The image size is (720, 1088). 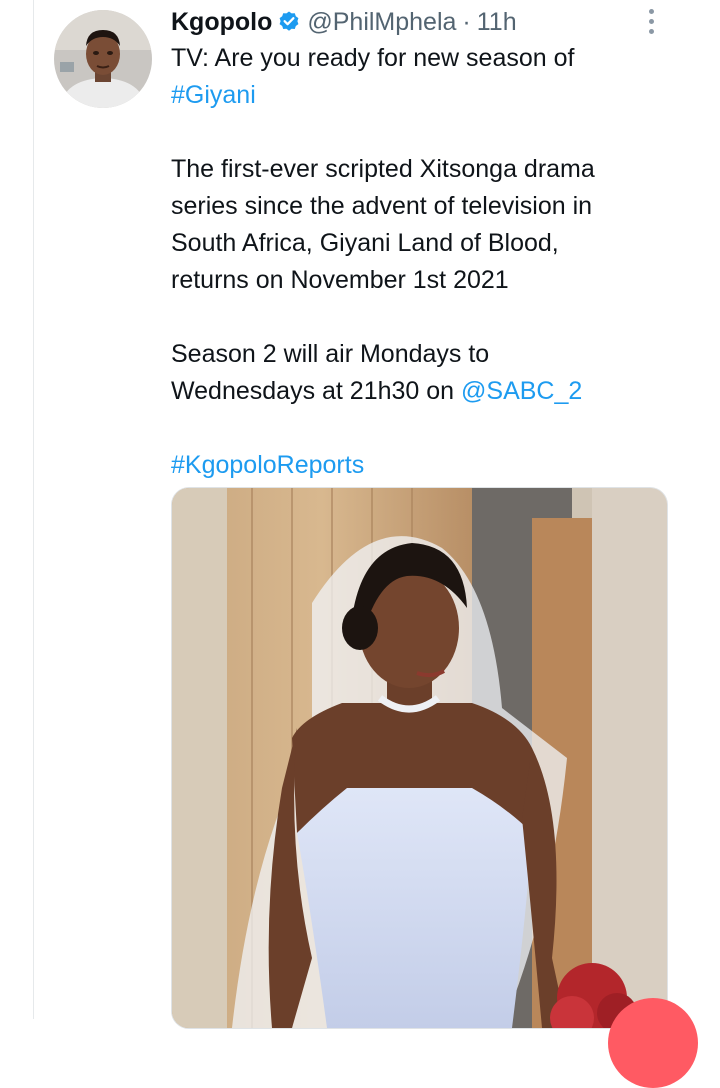 I want to click on paragraph-3-line-2: Wednesdays at 21h30 on, so click(x=316, y=391).